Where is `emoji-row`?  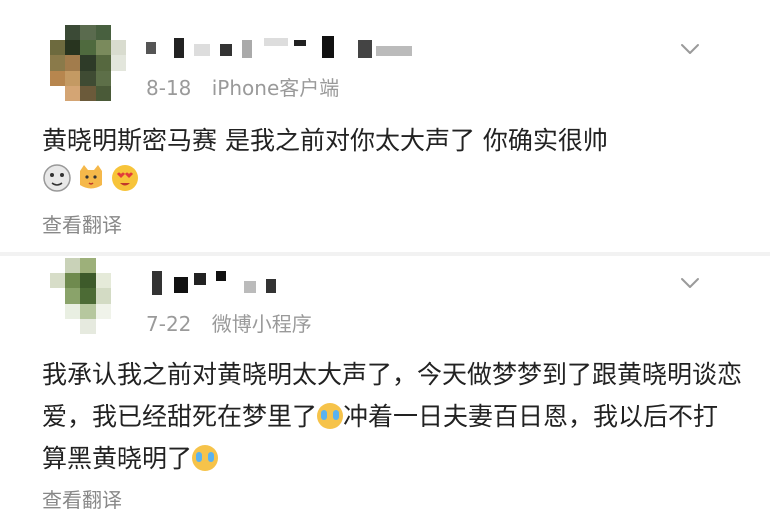 emoji-row is located at coordinates (91, 178).